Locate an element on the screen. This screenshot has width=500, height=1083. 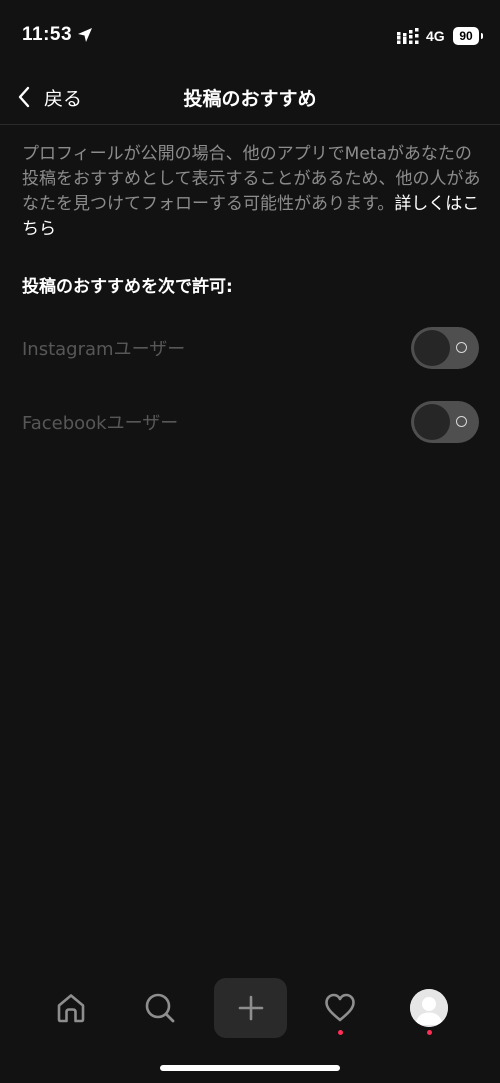
battery-indicator: 90 is located at coordinates (468, 36).